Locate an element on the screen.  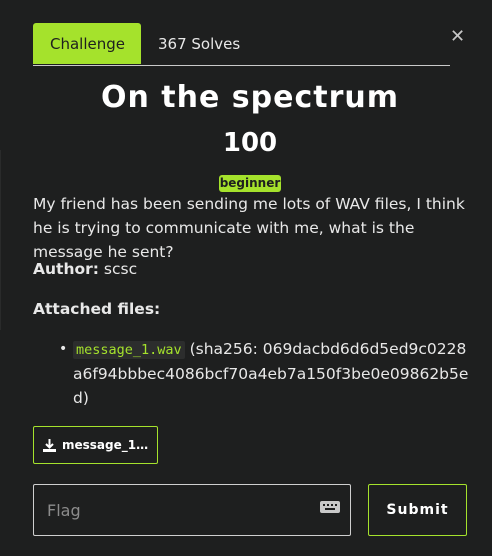
flag-input is located at coordinates (192, 510).